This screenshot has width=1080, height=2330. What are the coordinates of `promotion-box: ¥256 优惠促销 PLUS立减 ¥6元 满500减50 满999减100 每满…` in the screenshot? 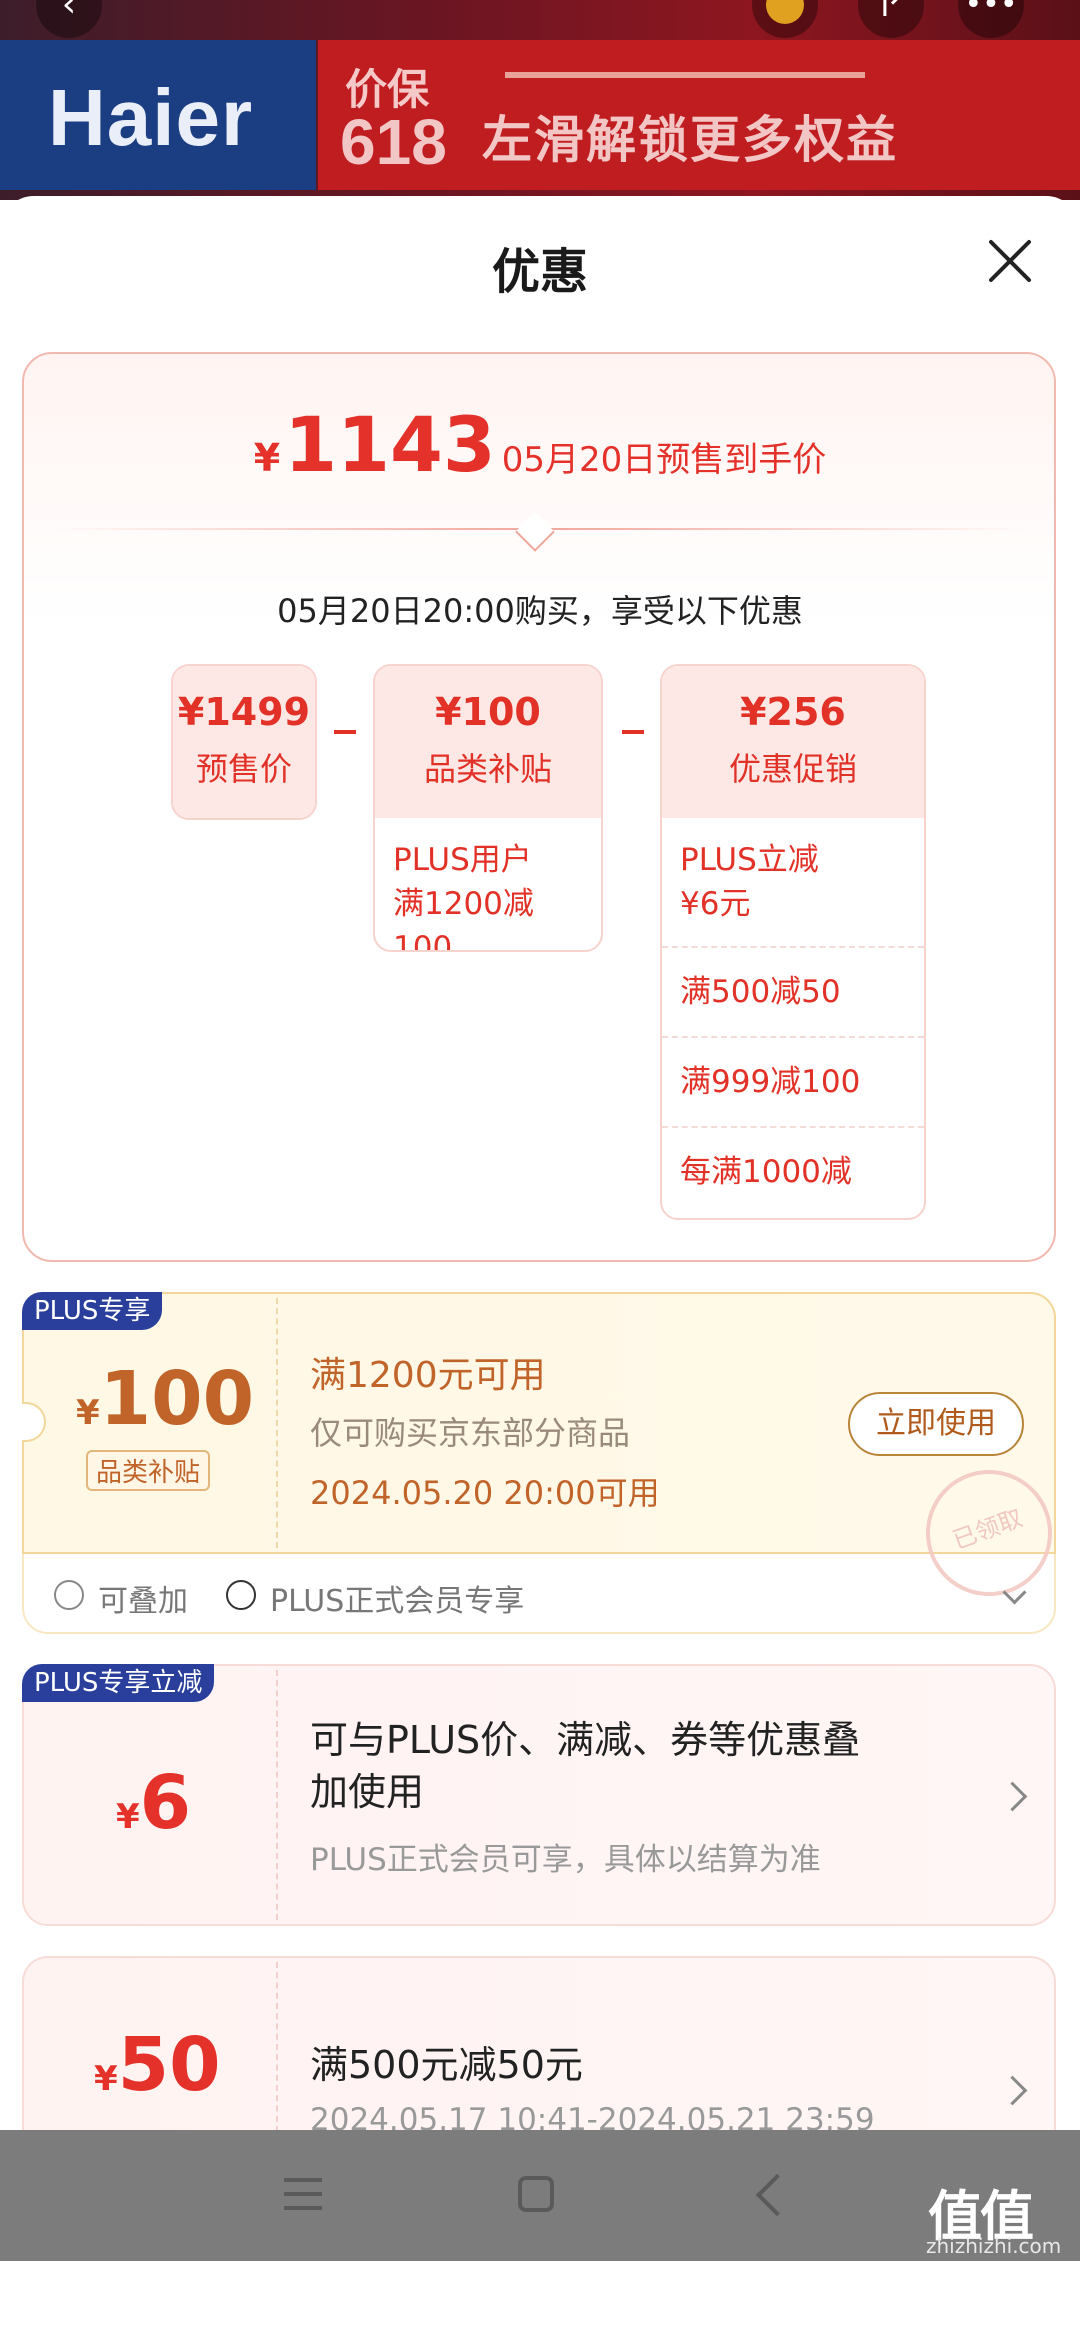 It's located at (793, 942).